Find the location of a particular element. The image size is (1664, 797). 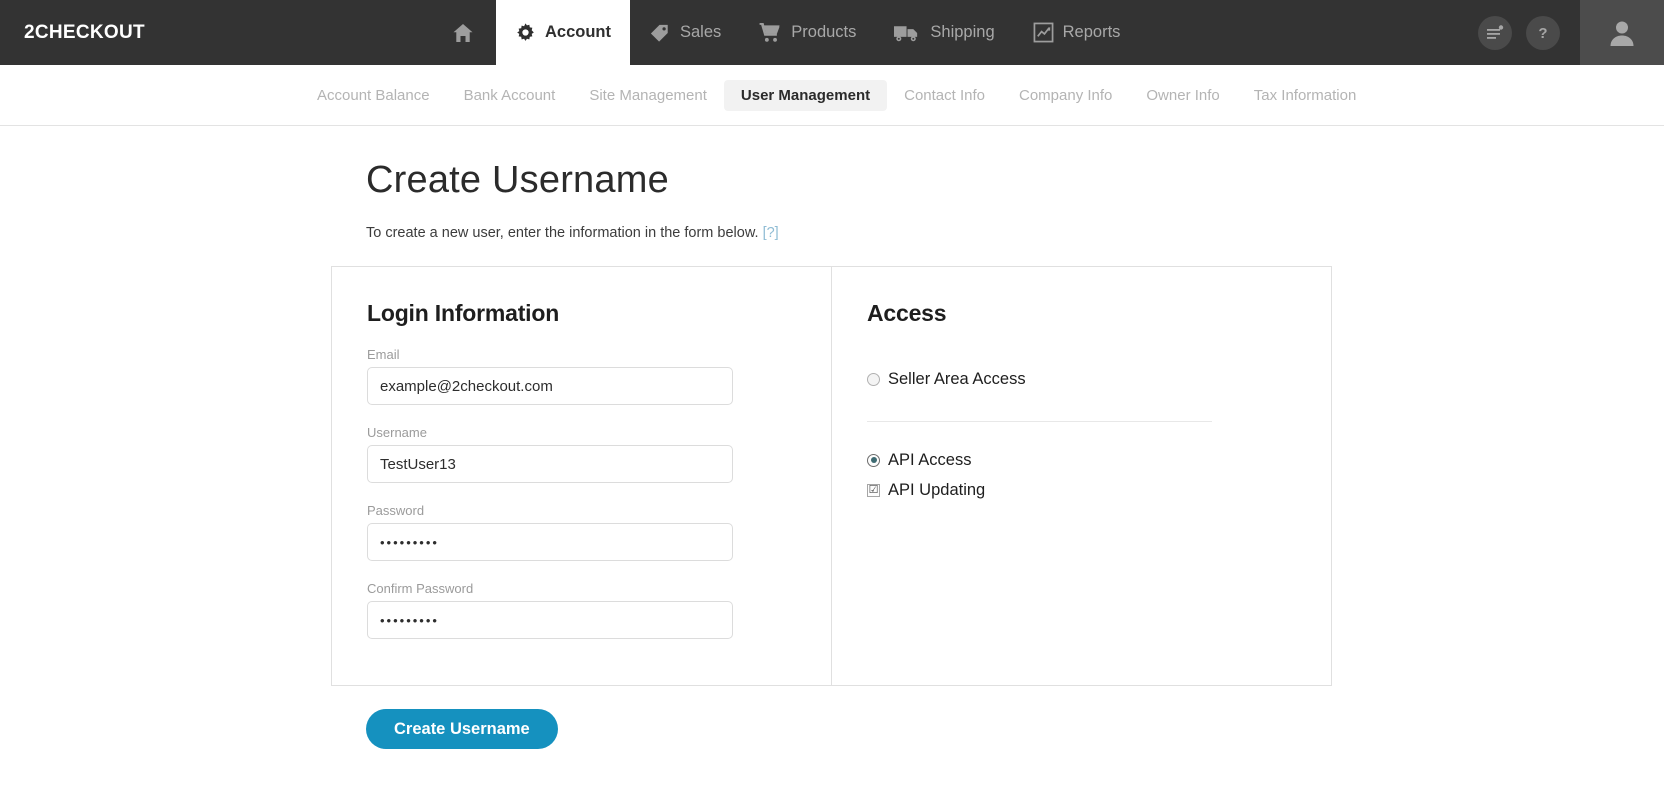

api-updating-label: API Updating is located at coordinates (937, 489).